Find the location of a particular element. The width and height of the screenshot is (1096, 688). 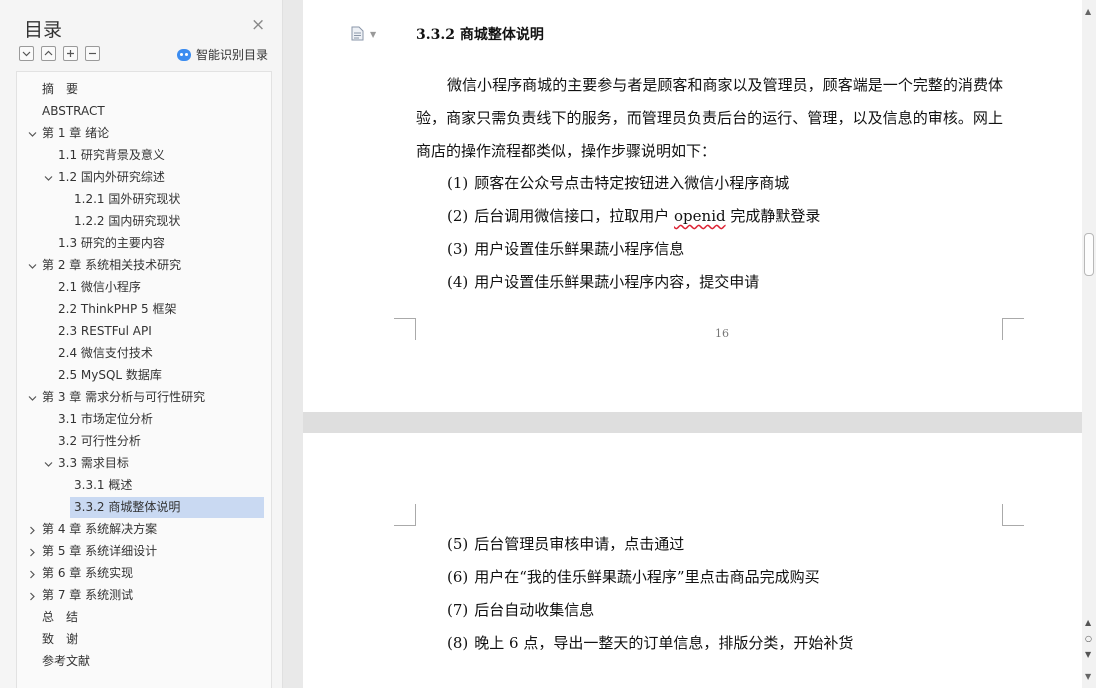

scroll-down-arrow-icon: ▼ is located at coordinates (1088, 677).